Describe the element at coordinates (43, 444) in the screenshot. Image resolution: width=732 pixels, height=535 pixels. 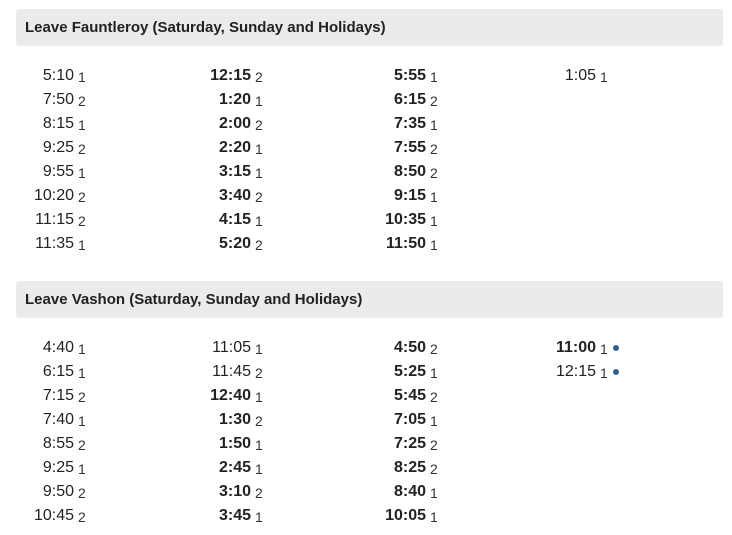
I see `departure-entry: 8:55 2` at that location.